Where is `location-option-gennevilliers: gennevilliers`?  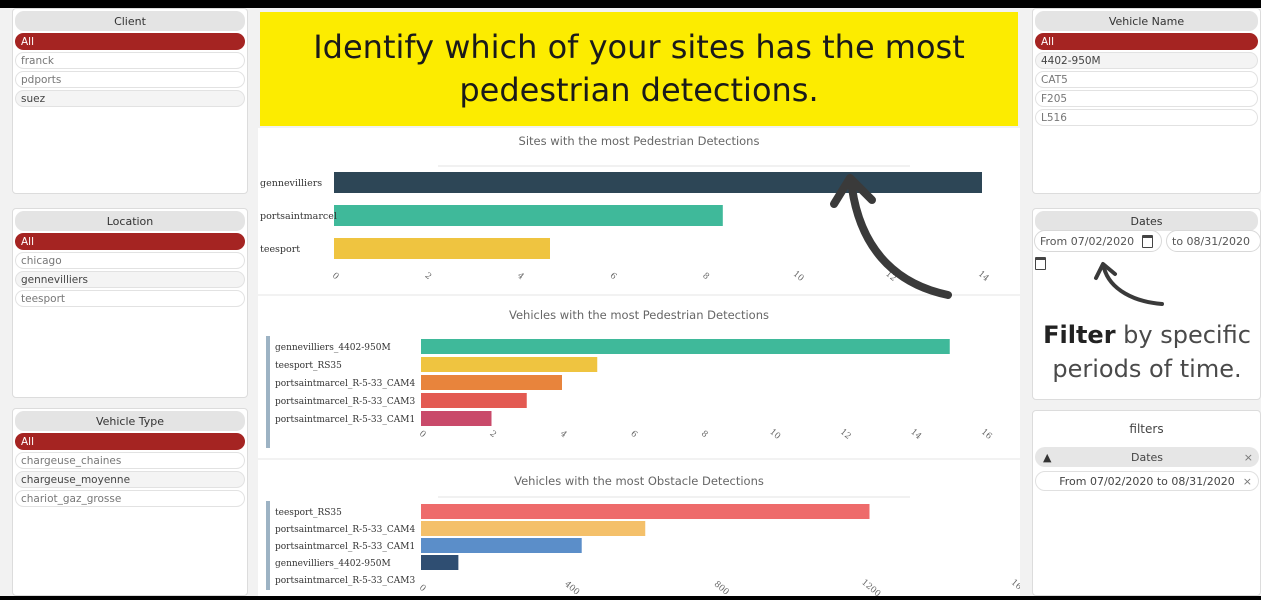 location-option-gennevilliers: gennevilliers is located at coordinates (130, 279).